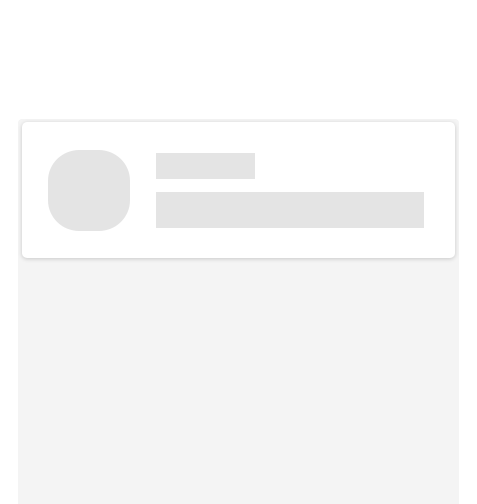 The image size is (477, 504). I want to click on title-placeholder, so click(205, 166).